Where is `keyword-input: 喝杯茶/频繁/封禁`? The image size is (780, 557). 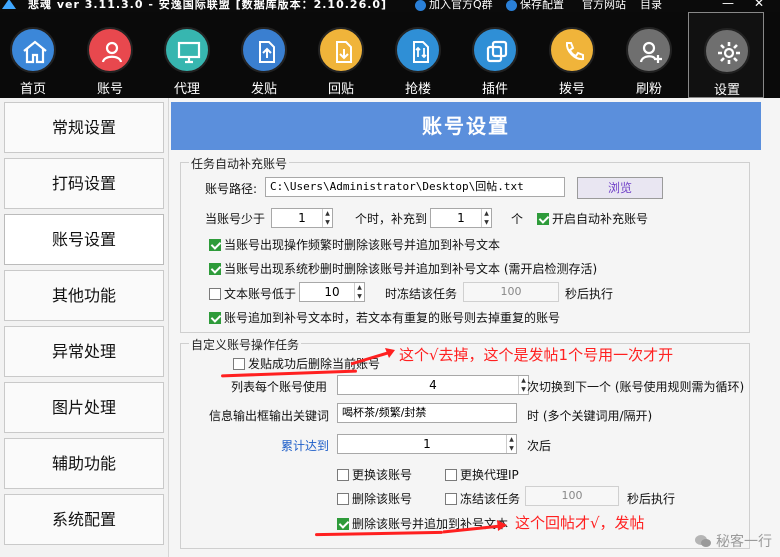
keyword-input: 喝杯茶/频繁/封禁 is located at coordinates (427, 413).